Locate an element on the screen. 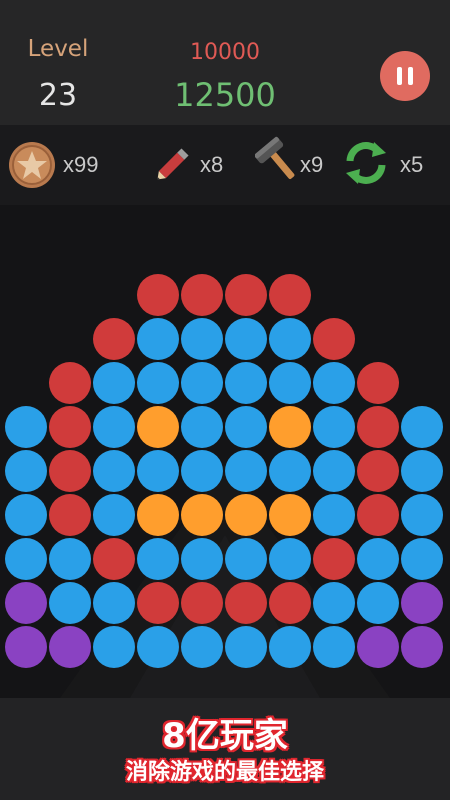 This screenshot has height=800, width=450. refresh-icon is located at coordinates (366, 163).